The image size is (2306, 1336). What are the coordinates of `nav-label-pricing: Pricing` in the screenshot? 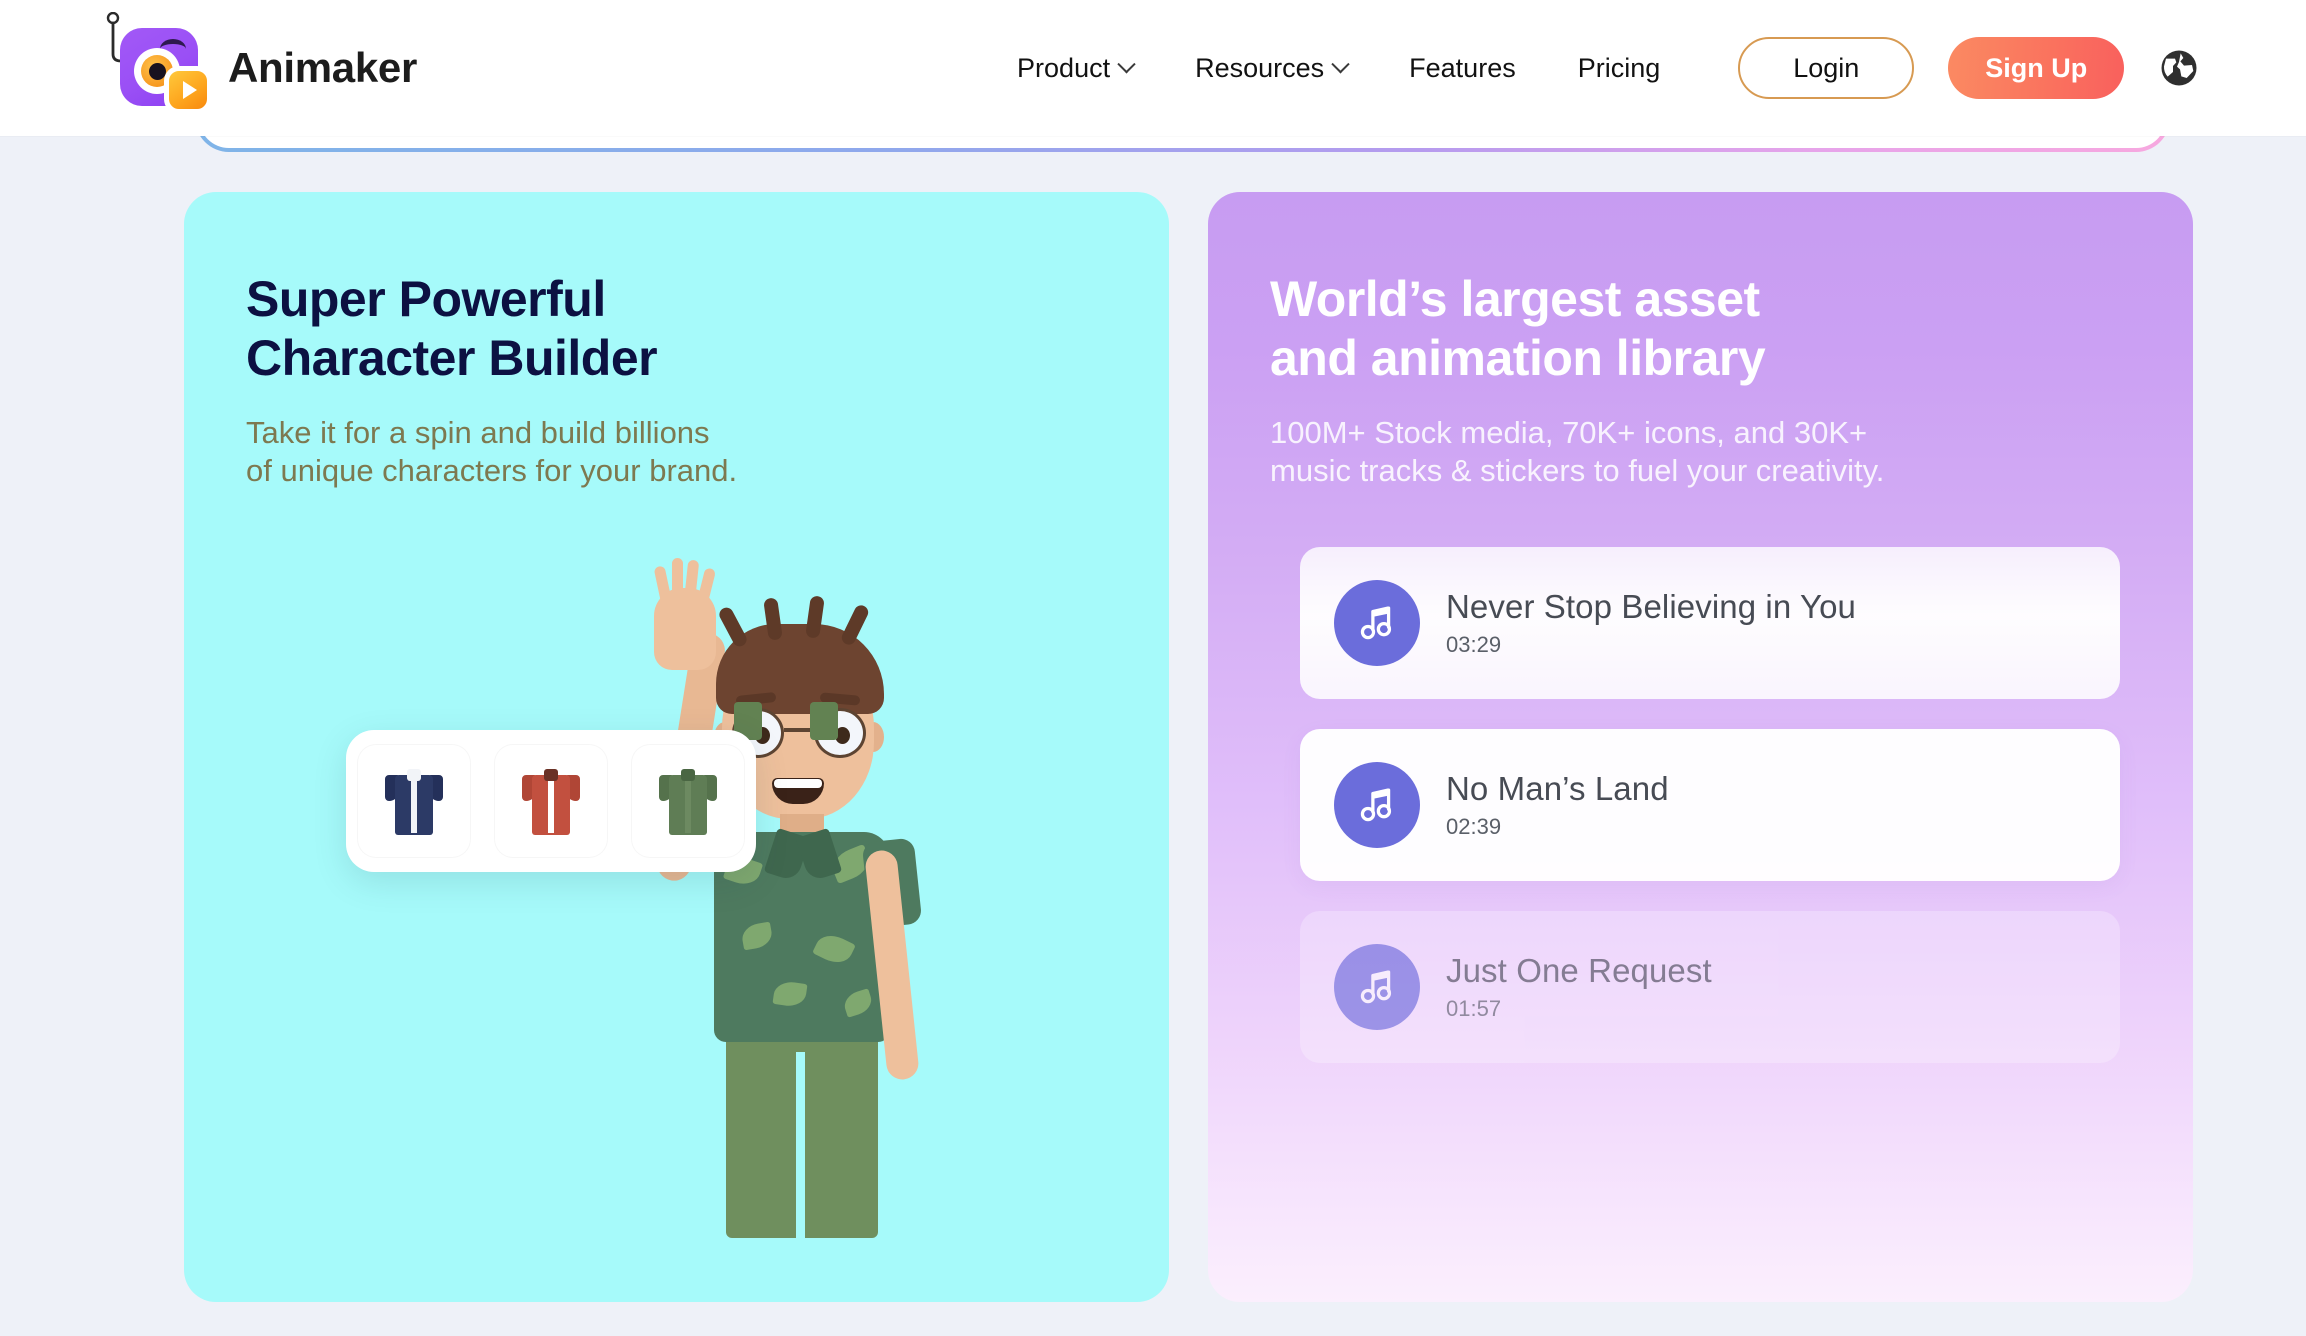 It's located at (1619, 67).